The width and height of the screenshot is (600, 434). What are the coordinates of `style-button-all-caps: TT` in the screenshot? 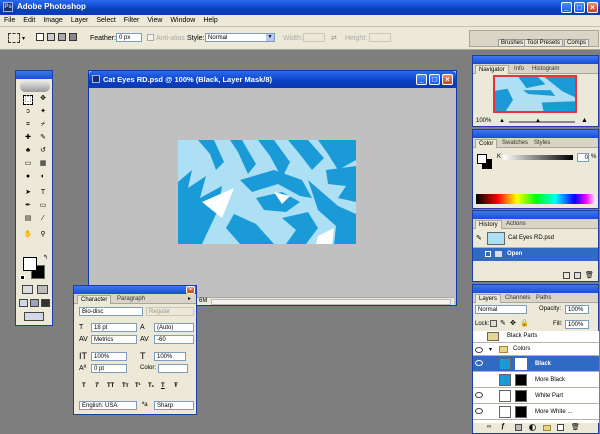 It's located at (110, 386).